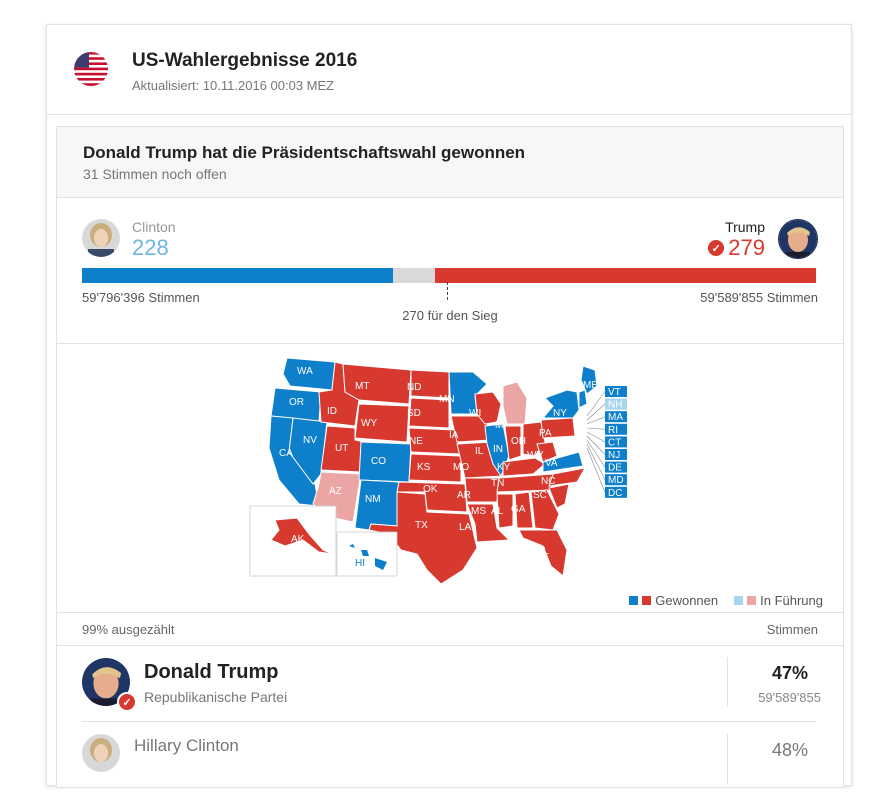 The width and height of the screenshot is (896, 798). I want to click on clinton-name: Clinton, so click(154, 227).